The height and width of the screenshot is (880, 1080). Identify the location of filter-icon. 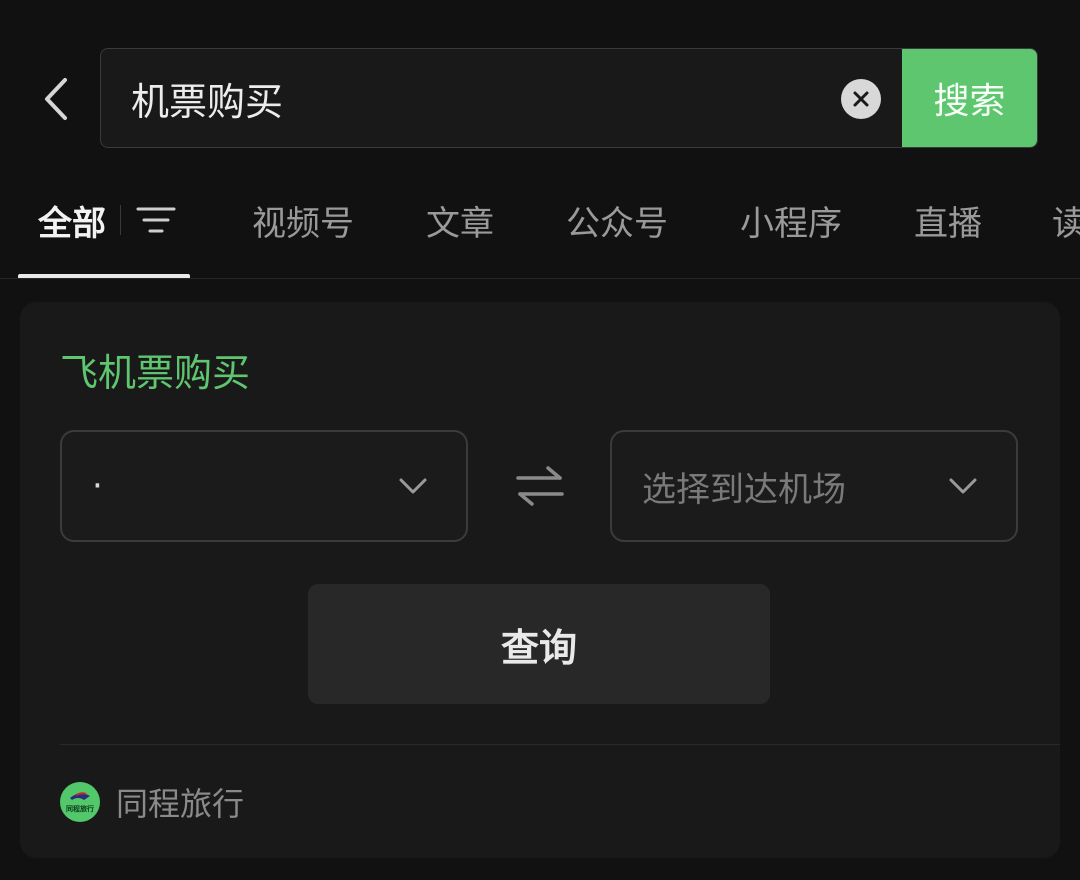
(156, 220).